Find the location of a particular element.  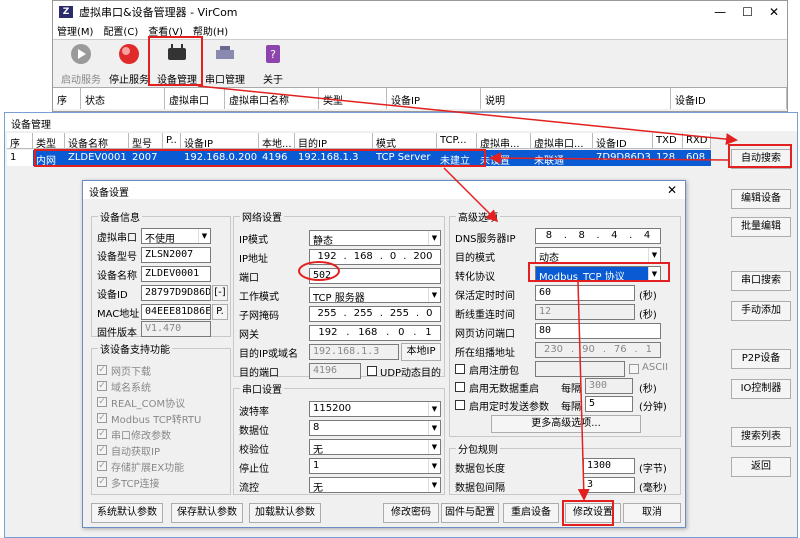

arrow-to-dialog is located at coordinates (471, 195).